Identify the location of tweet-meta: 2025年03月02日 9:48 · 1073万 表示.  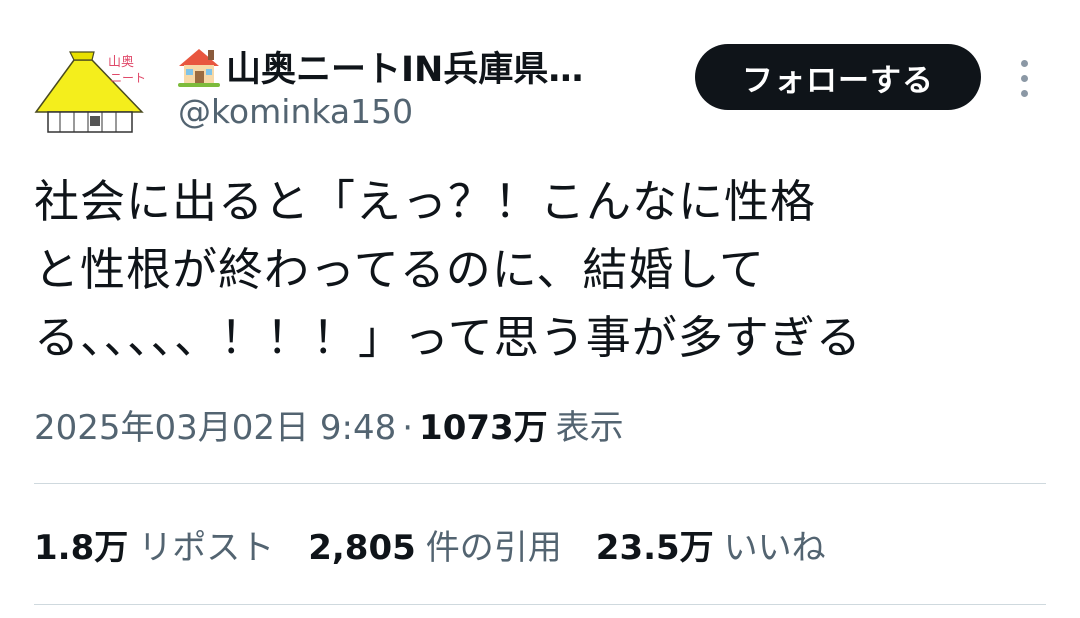
(329, 424).